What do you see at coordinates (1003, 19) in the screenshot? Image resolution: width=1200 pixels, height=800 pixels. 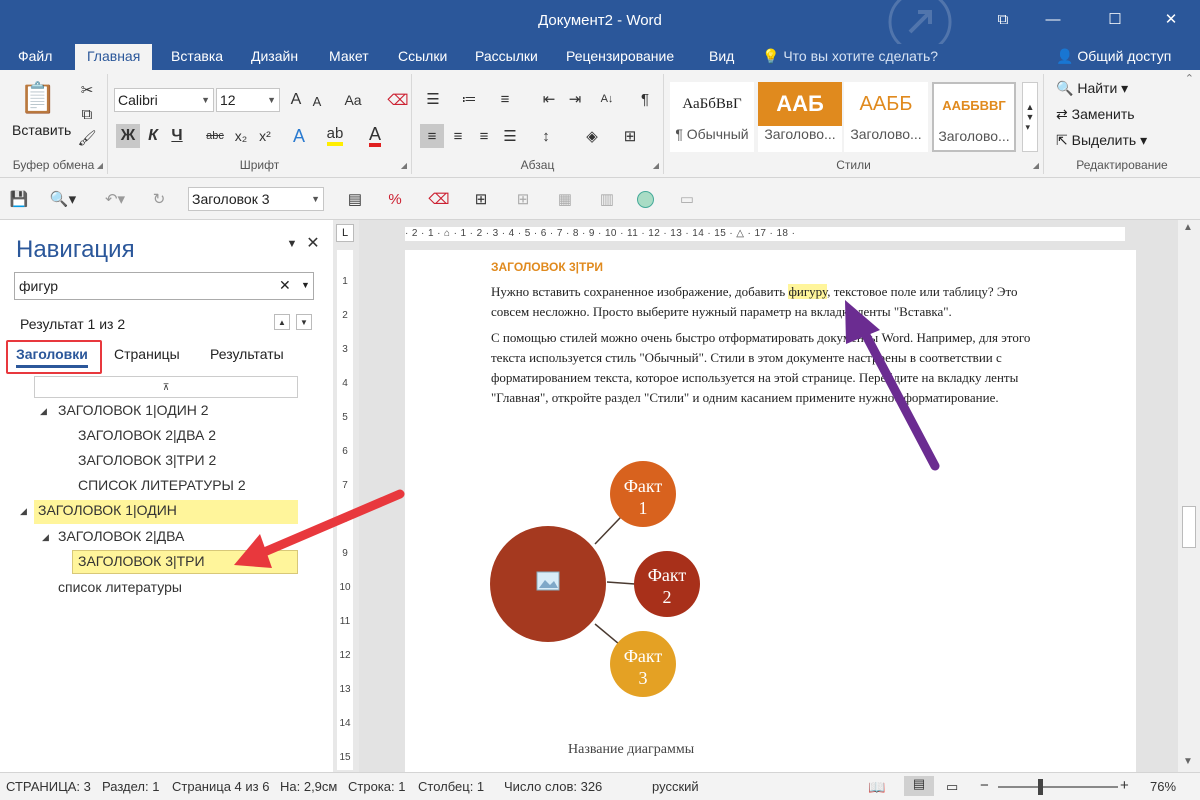 I see `ribbon-display-options-icon: ⧉` at bounding box center [1003, 19].